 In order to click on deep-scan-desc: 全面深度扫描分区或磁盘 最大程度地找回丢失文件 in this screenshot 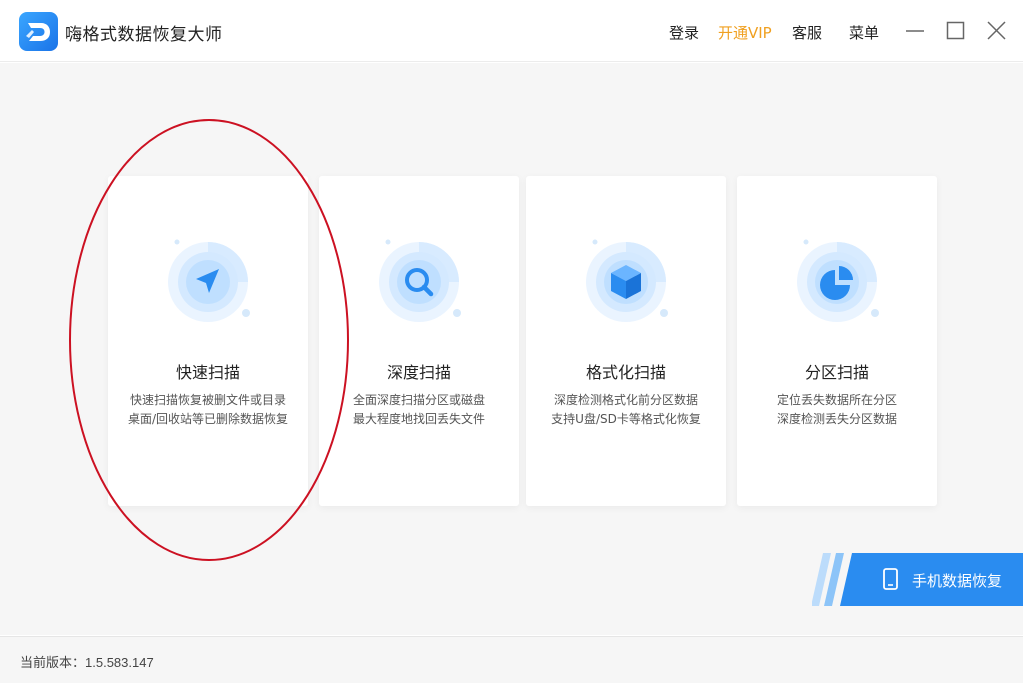, I will do `click(419, 410)`.